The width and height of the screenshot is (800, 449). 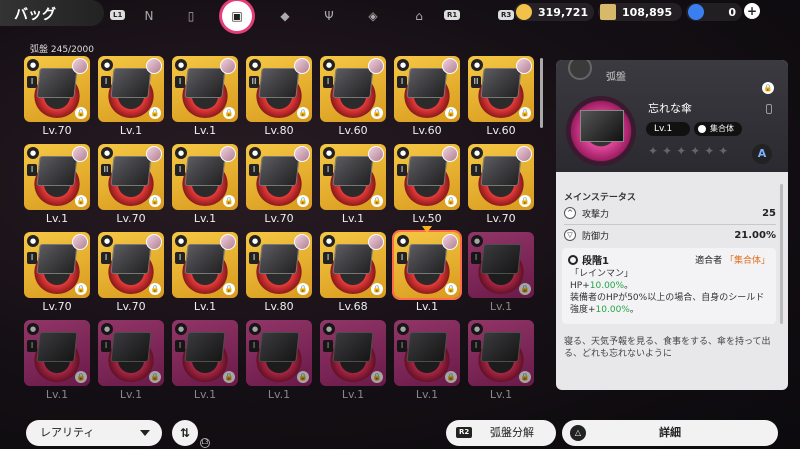 What do you see at coordinates (670, 304) in the screenshot?
I see `effect-shield: 装備者のHPが50%以上の場合、自身のシールド強度+10.00%。` at bounding box center [670, 304].